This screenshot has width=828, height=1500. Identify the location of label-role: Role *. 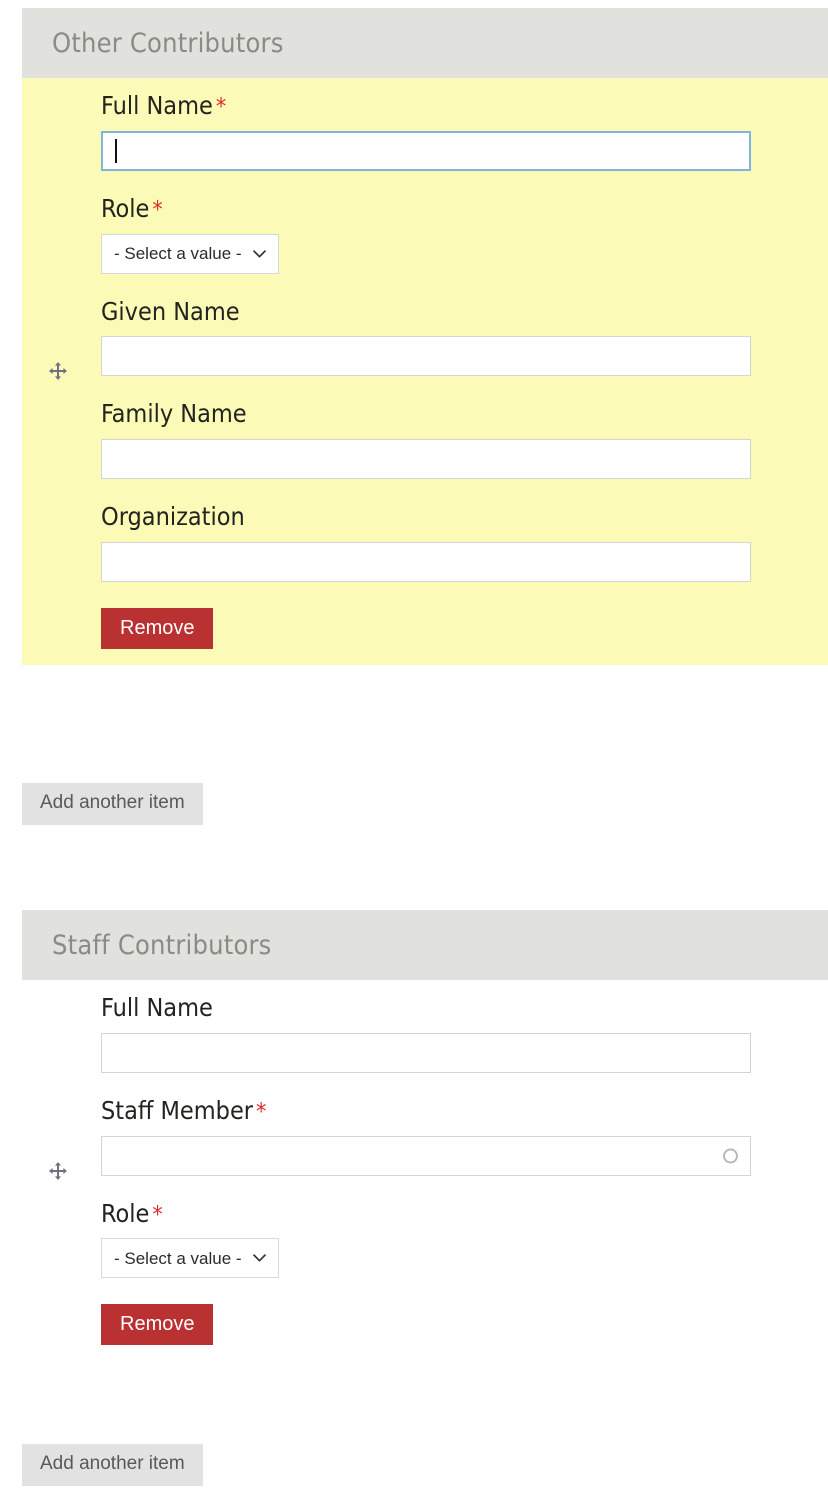
(426, 209).